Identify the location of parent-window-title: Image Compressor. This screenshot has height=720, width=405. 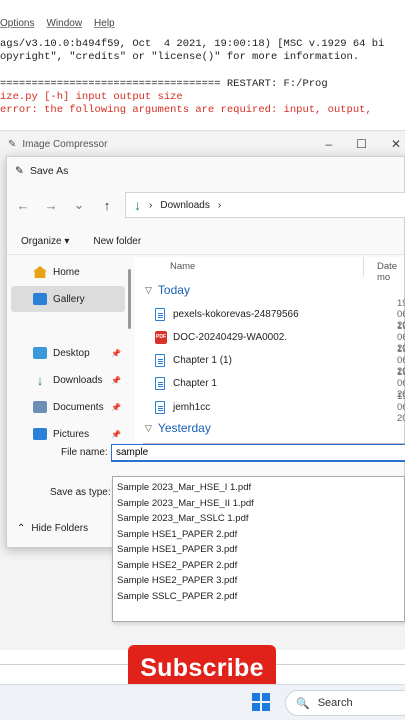
(65, 144).